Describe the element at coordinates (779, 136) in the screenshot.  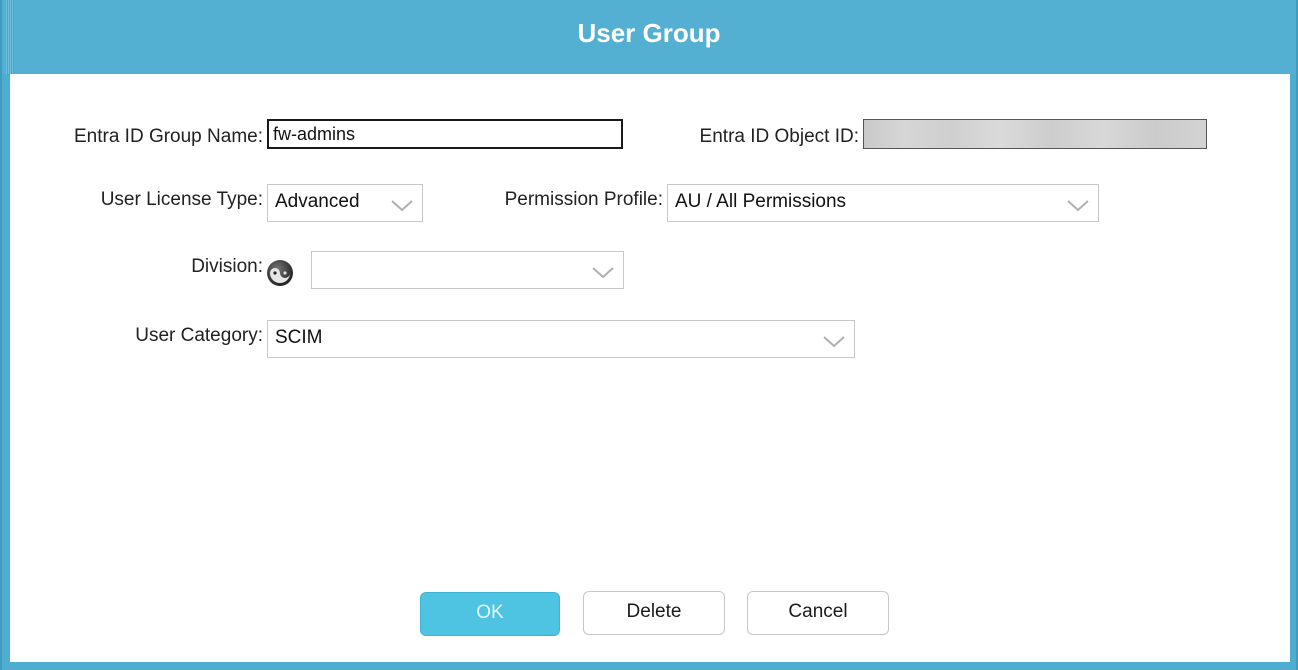
I see `object-id-label: Entra ID Object ID:` at that location.